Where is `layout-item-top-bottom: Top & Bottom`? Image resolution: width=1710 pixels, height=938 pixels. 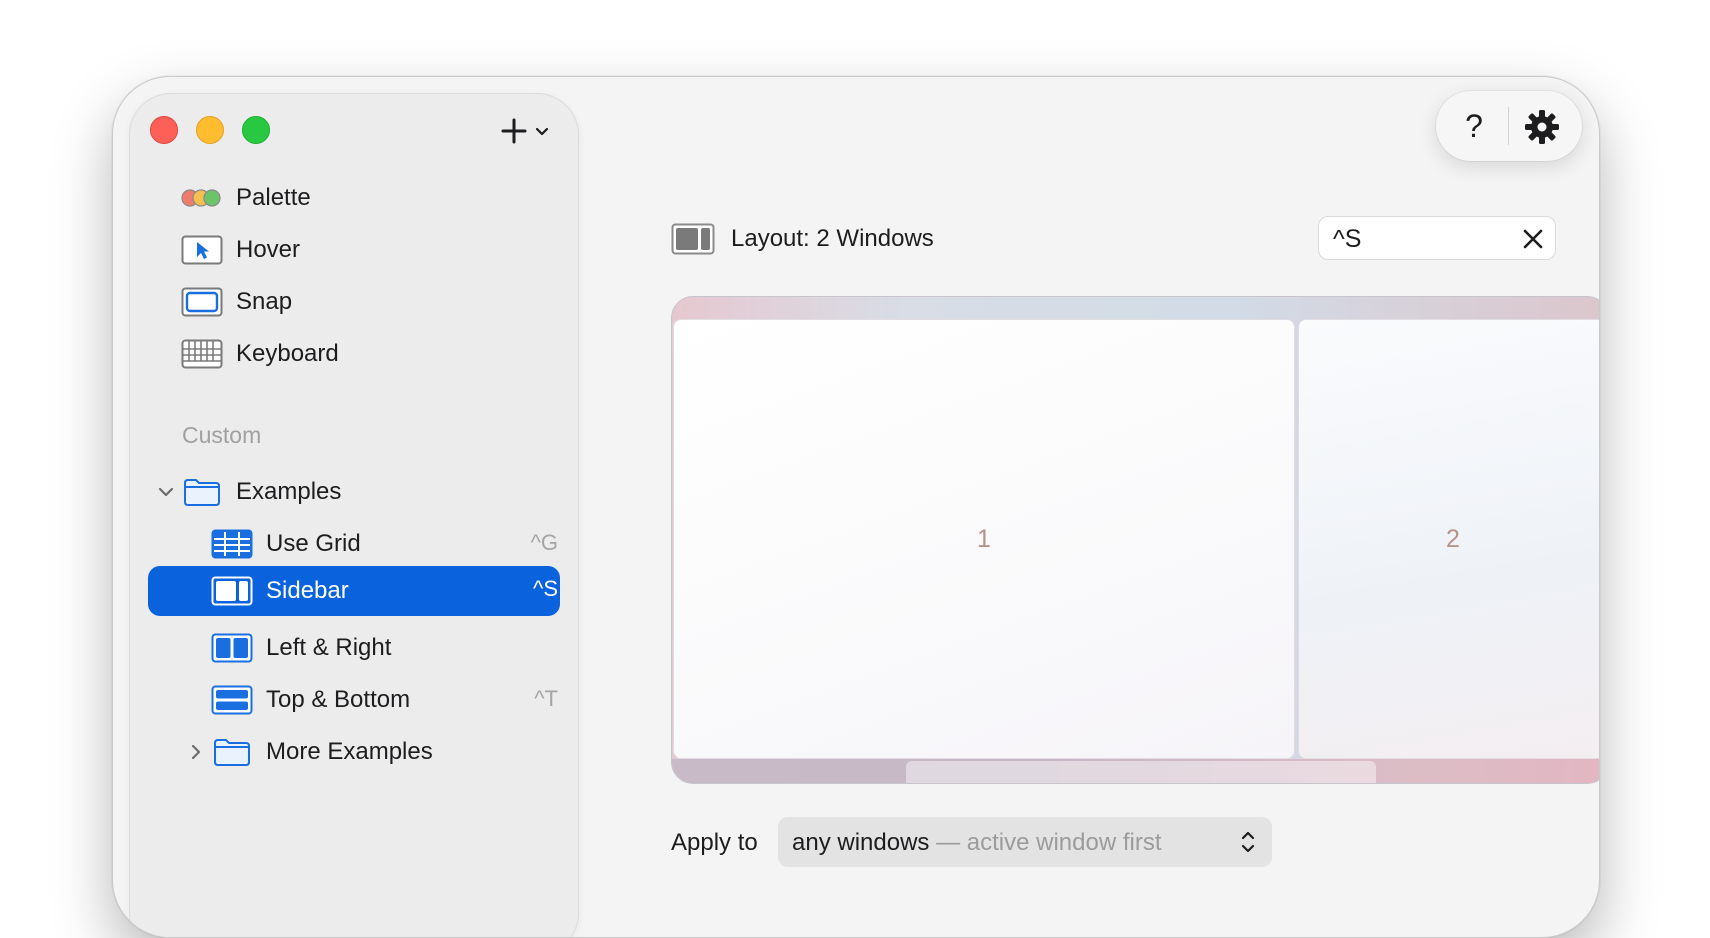 layout-item-top-bottom: Top & Bottom is located at coordinates (310, 700).